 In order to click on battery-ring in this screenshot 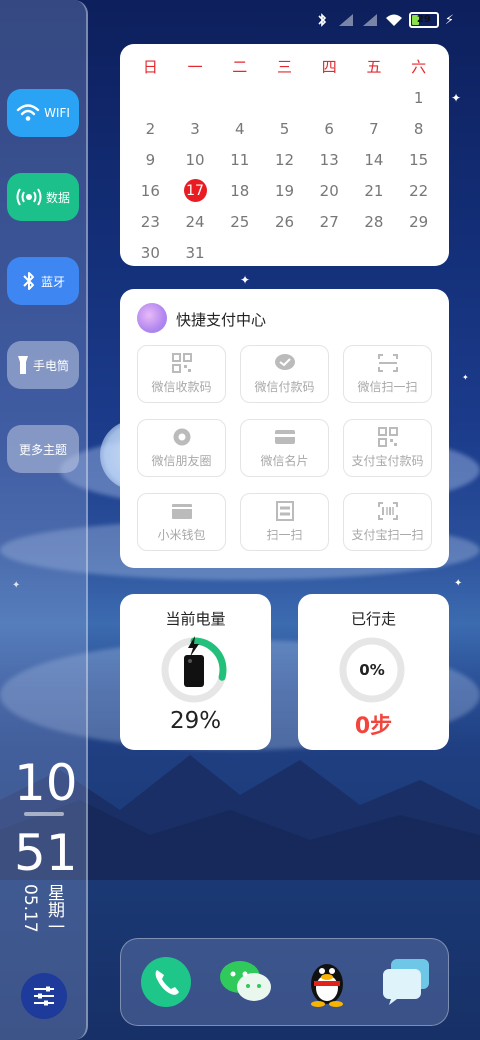, I will do `click(194, 669)`.